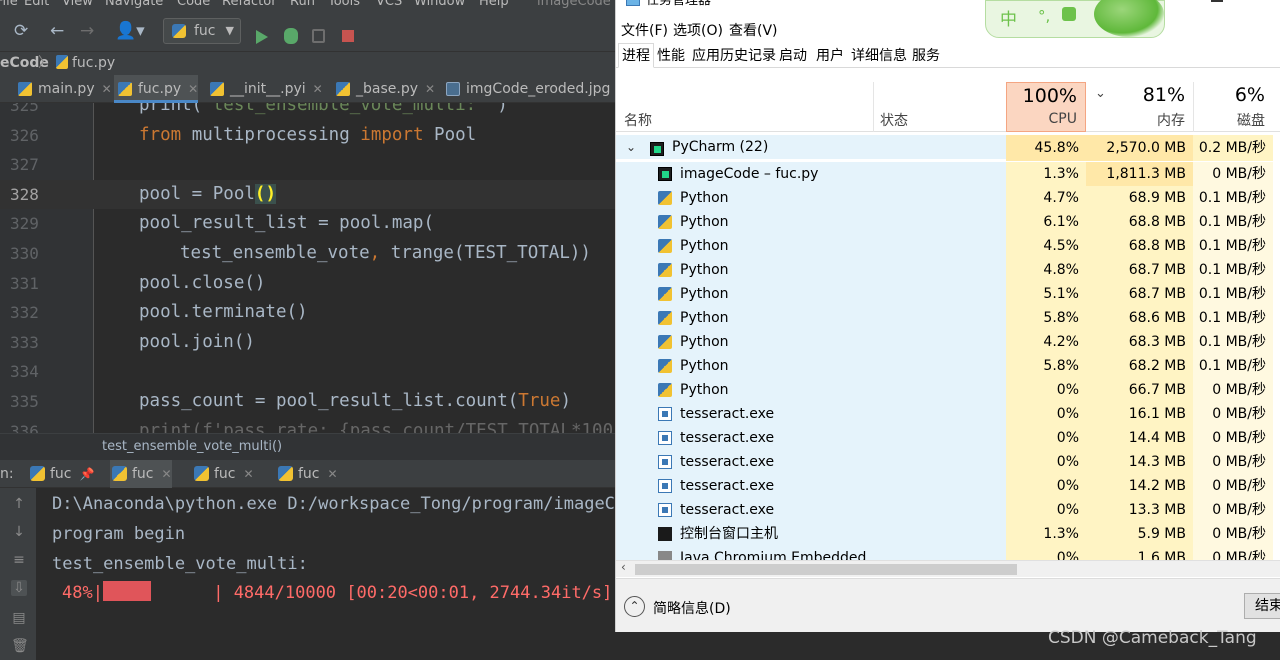 This screenshot has height=660, width=1280. What do you see at coordinates (156, 89) in the screenshot?
I see `tab-fuc-py: fuc.py ✕` at bounding box center [156, 89].